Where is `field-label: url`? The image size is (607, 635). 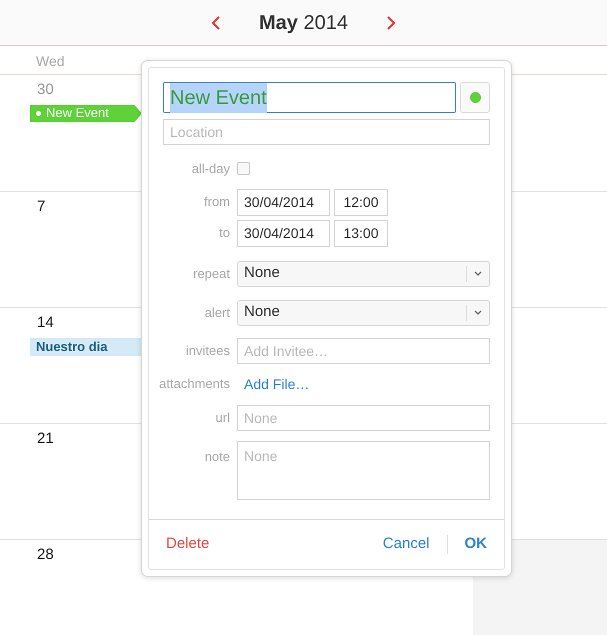 field-label: url is located at coordinates (222, 417).